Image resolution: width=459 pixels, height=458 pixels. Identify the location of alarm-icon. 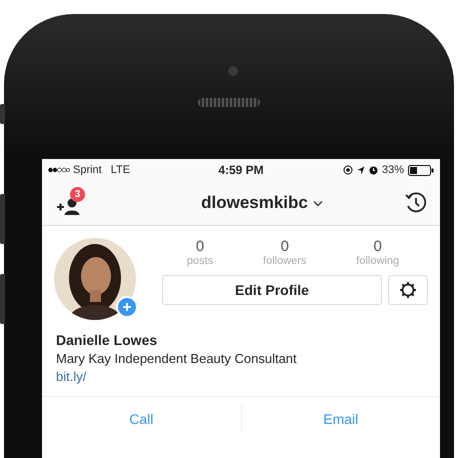
(373, 170).